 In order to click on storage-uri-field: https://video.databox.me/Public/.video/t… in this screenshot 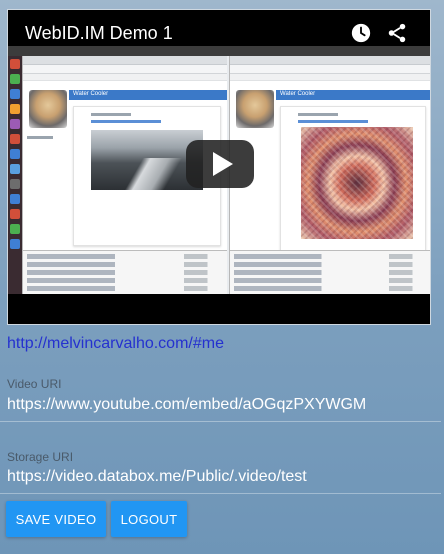, I will do `click(157, 477)`.